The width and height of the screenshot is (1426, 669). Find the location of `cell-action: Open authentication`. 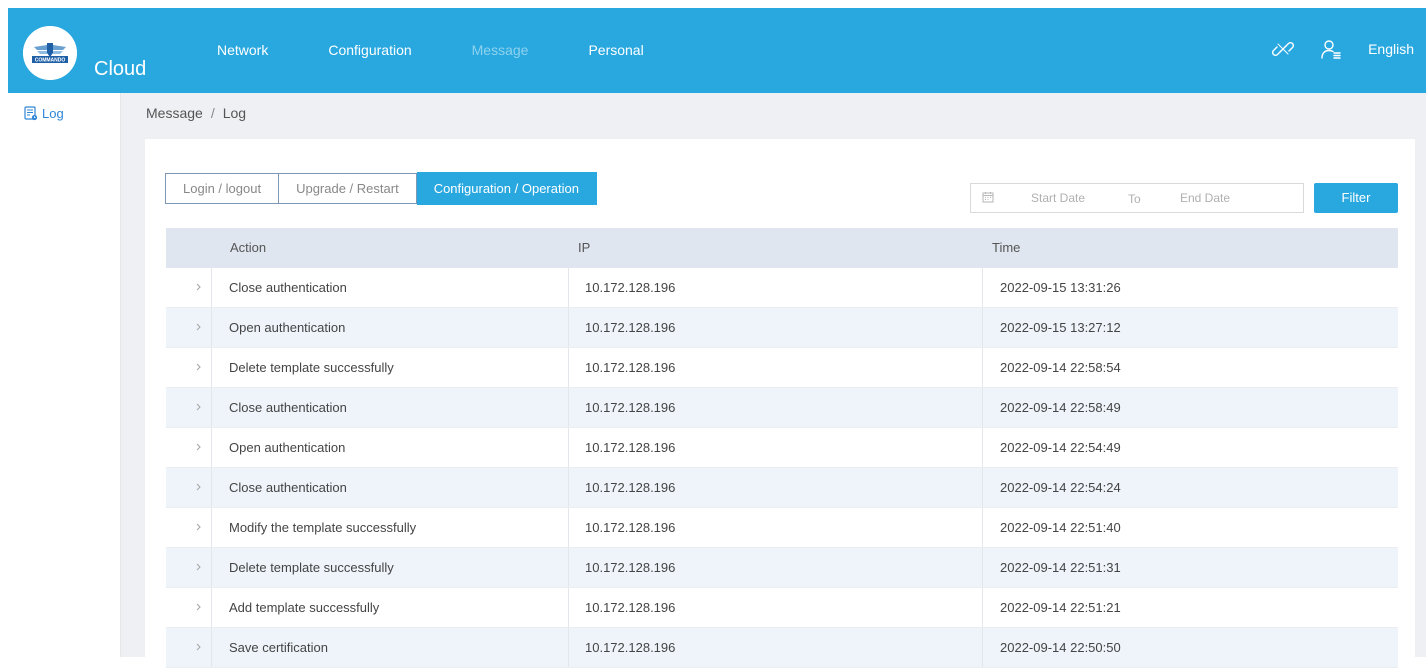

cell-action: Open authentication is located at coordinates (287, 447).